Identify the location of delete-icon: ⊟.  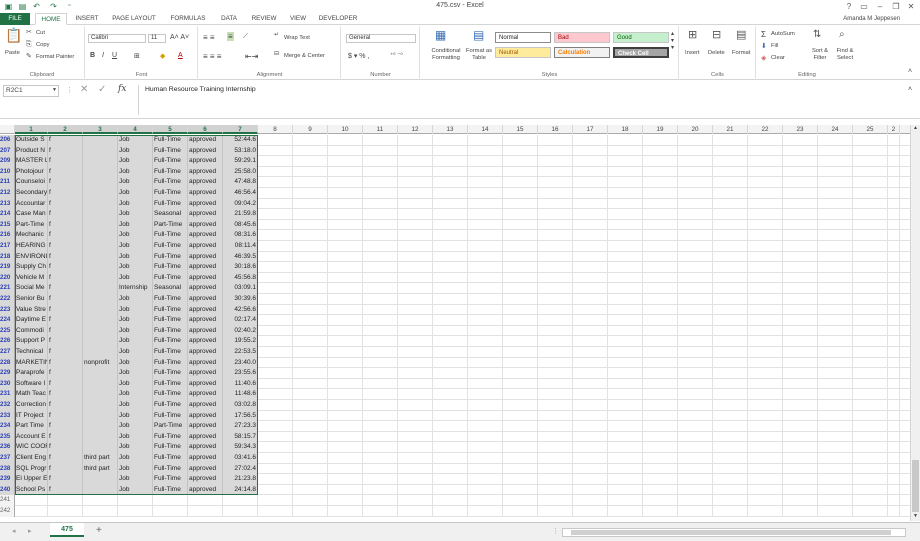
(716, 35).